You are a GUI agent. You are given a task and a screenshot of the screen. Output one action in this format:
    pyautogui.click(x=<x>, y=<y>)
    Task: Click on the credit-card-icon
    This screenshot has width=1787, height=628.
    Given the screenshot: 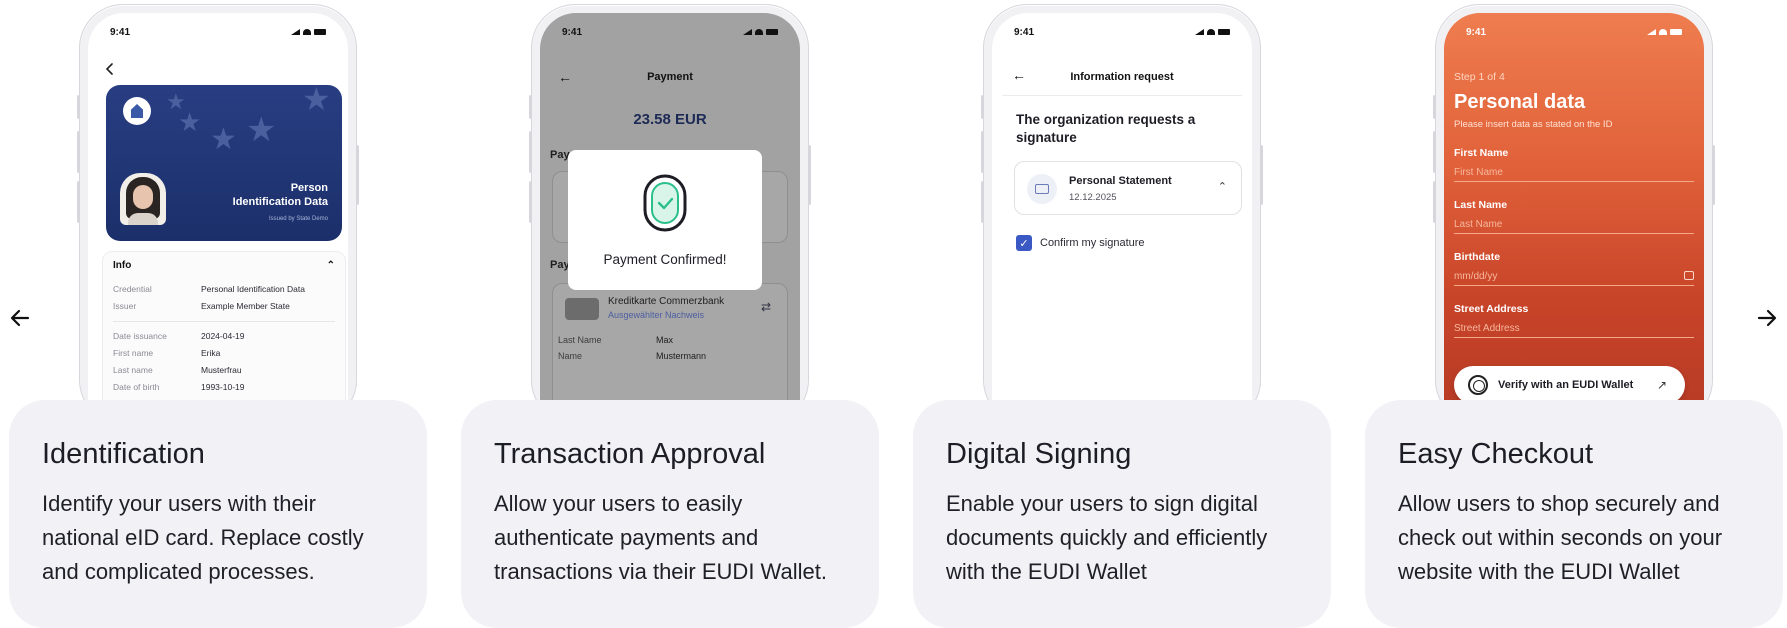 What is the action you would take?
    pyautogui.click(x=582, y=309)
    